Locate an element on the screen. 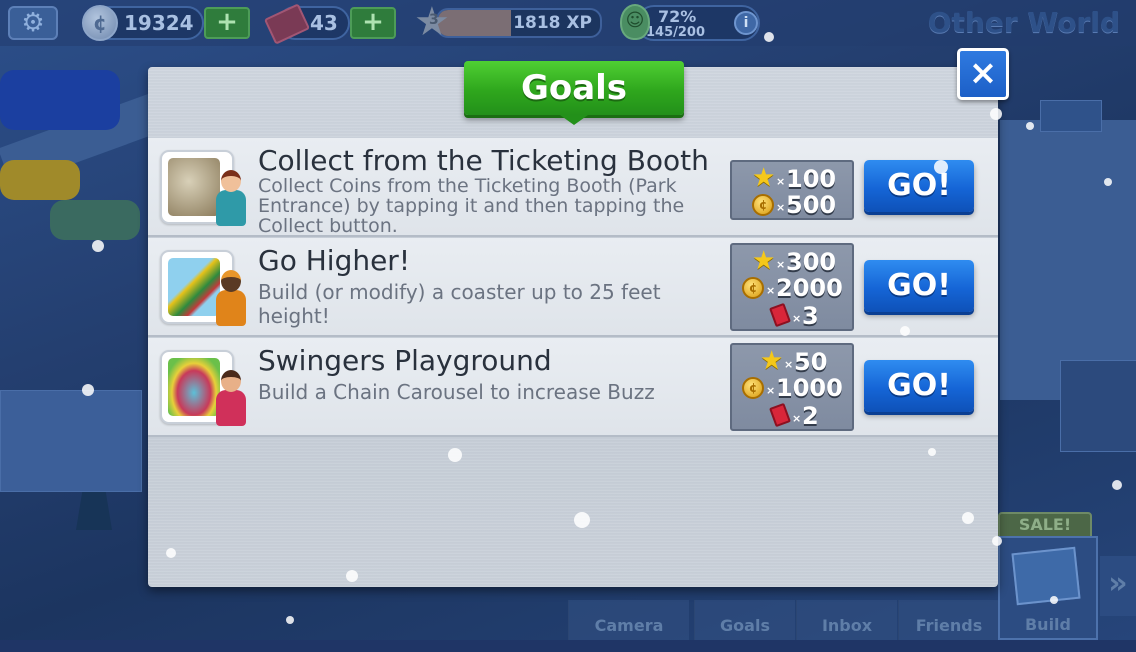 This screenshot has height=652, width=1136. building is located at coordinates (1098, 406).